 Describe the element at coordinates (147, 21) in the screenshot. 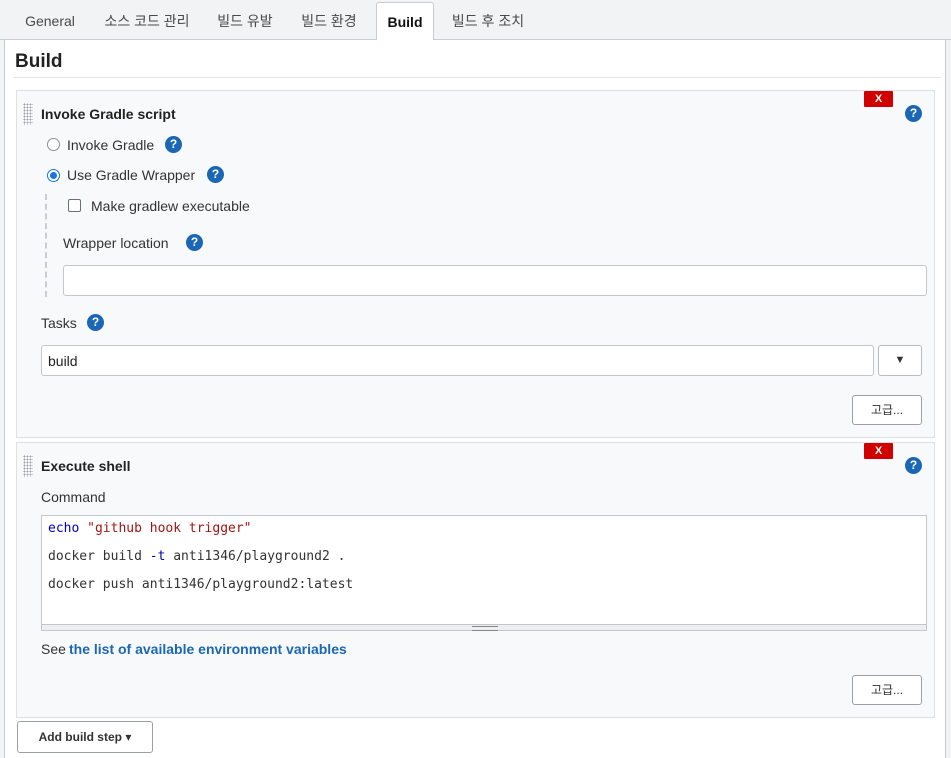

I see `tab-source-code-management: 소스 코드 관리` at that location.